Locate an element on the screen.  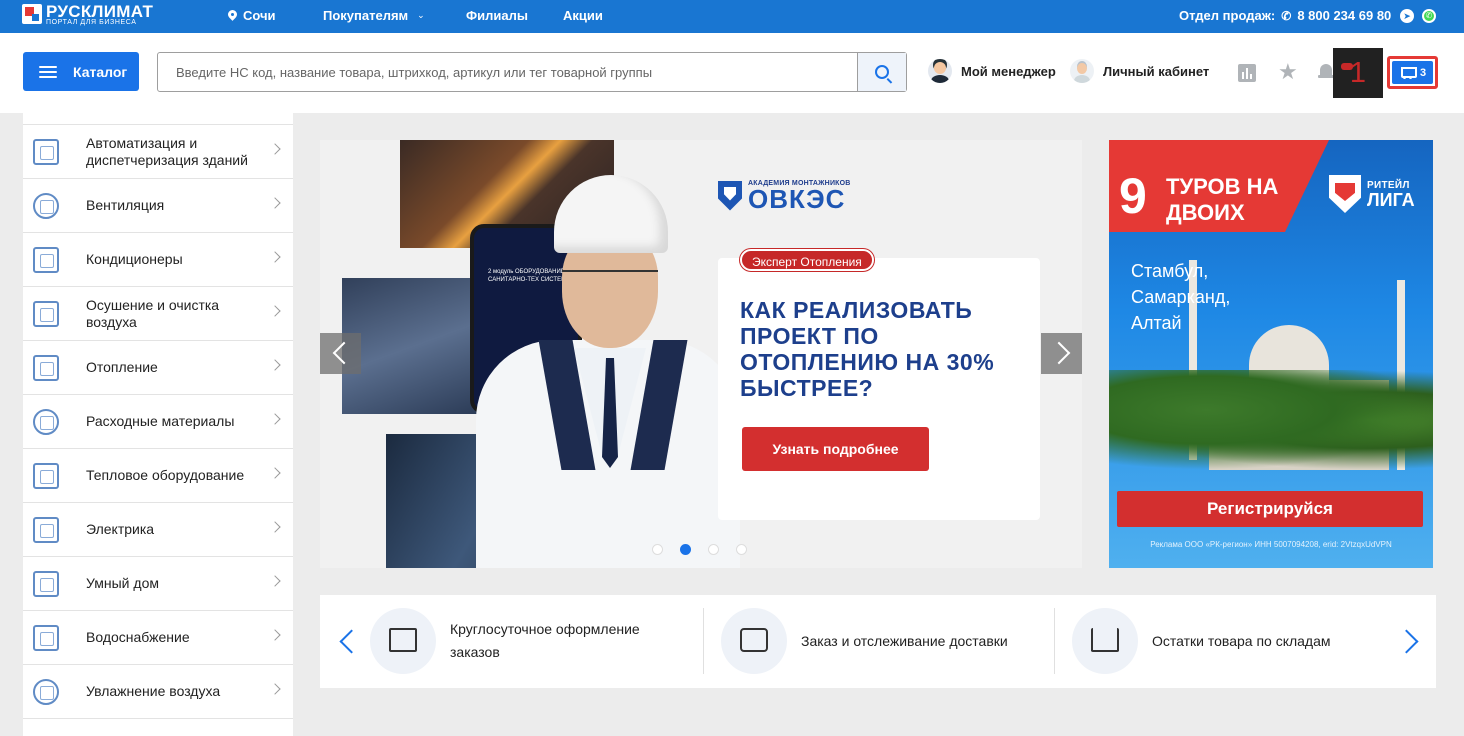
sidebar-item-label: Умный дом is located at coordinates (122, 583).